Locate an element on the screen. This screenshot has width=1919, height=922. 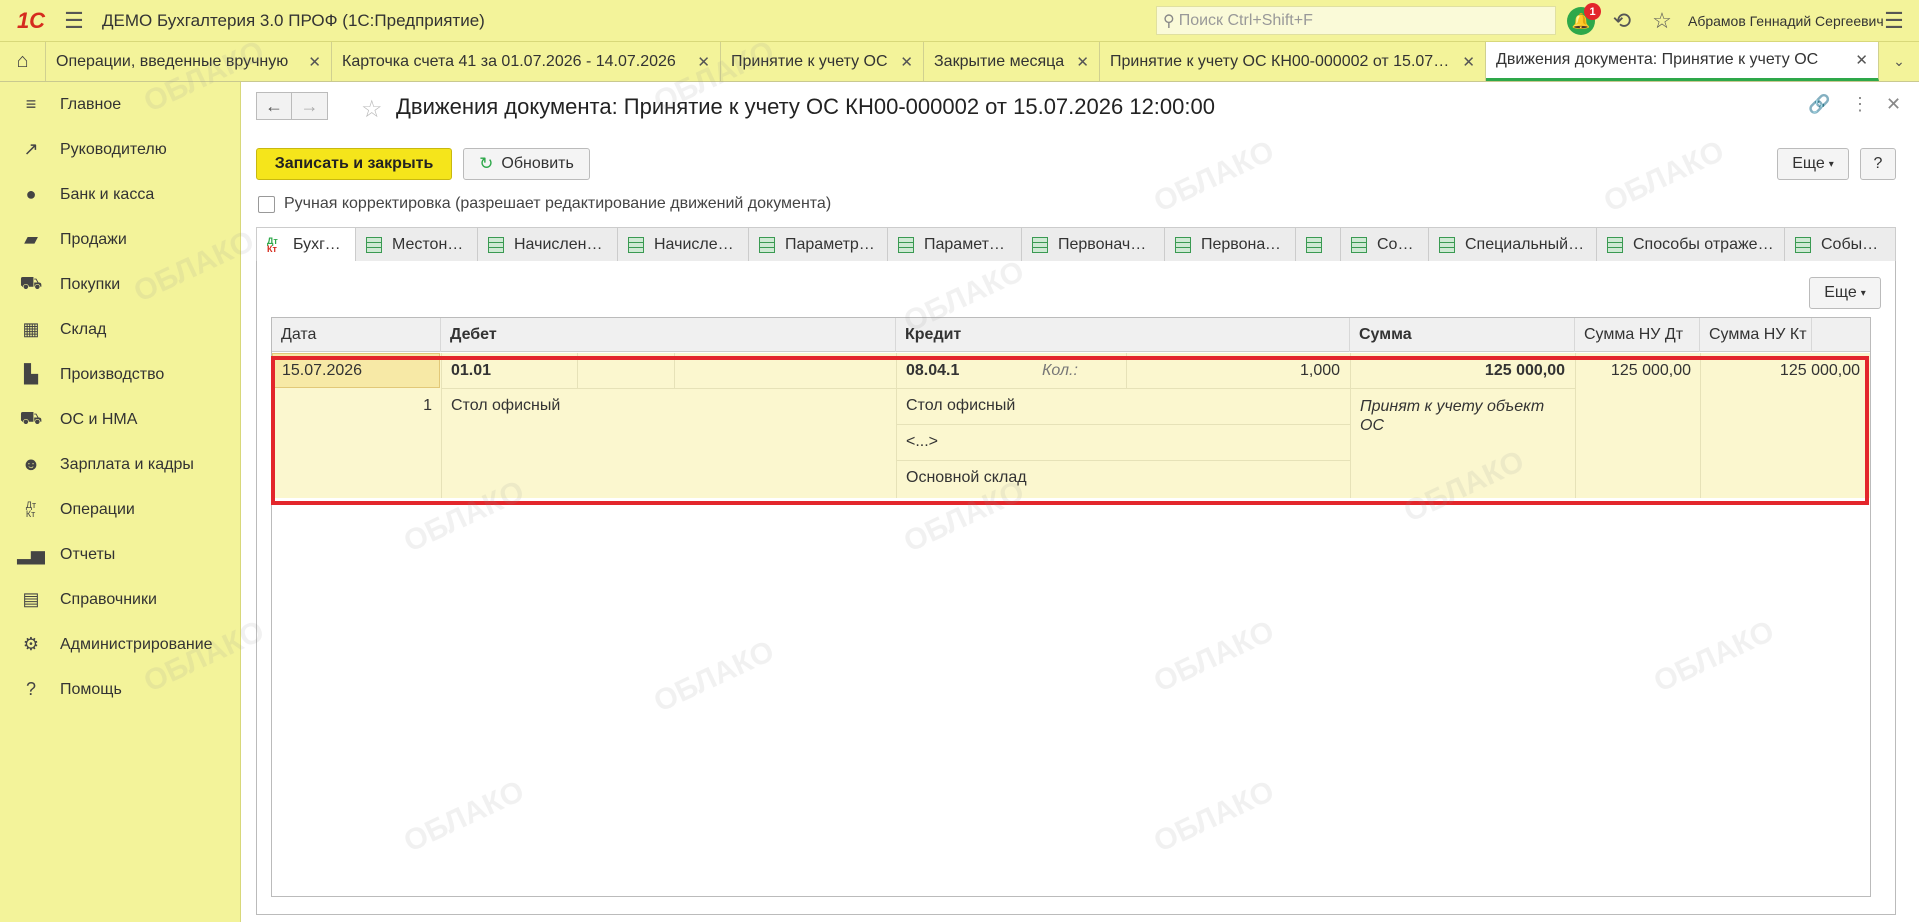
sidebar-item-production: ▙ Производство is located at coordinates (120, 374).